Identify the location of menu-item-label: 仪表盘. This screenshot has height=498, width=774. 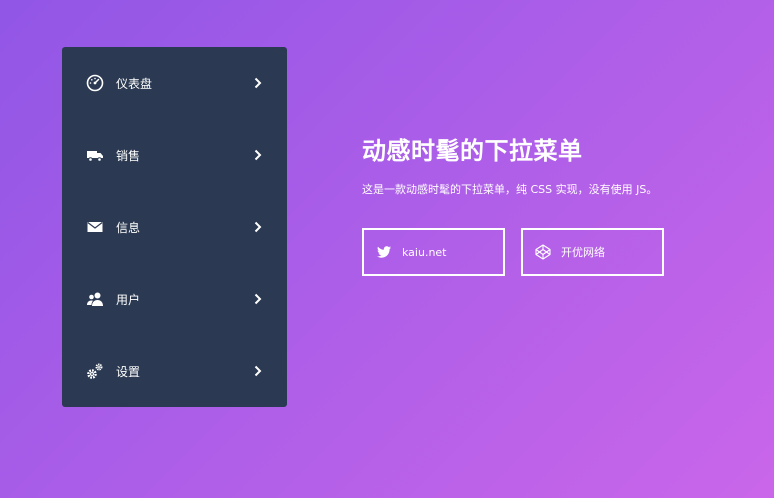
(134, 83).